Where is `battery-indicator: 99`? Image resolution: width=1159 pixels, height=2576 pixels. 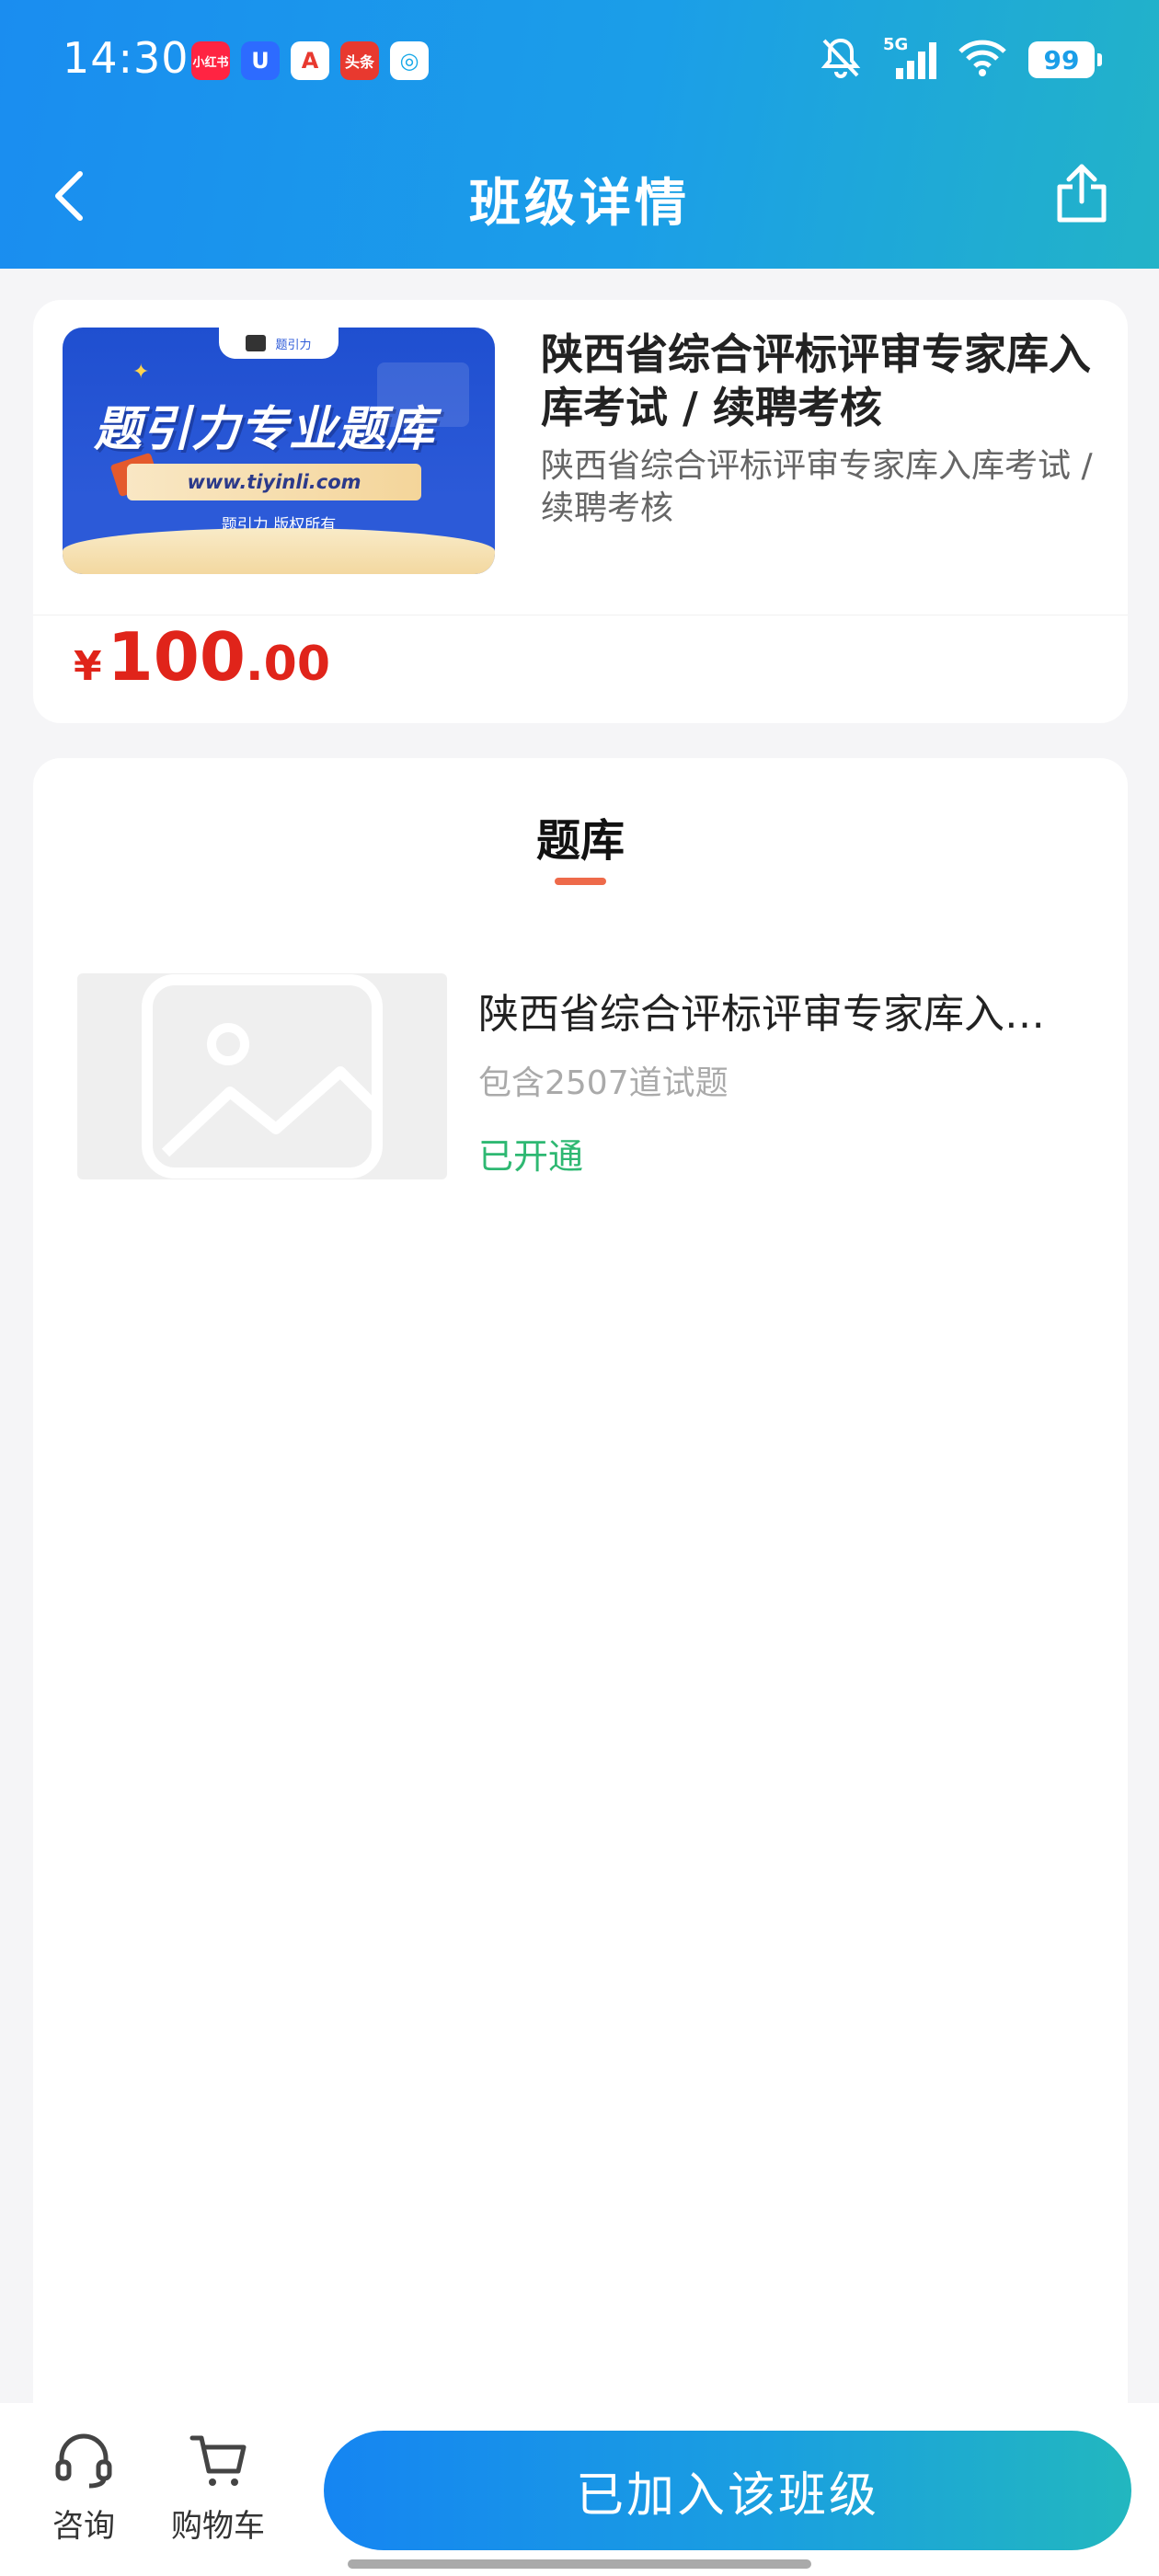 battery-indicator: 99 is located at coordinates (1065, 59).